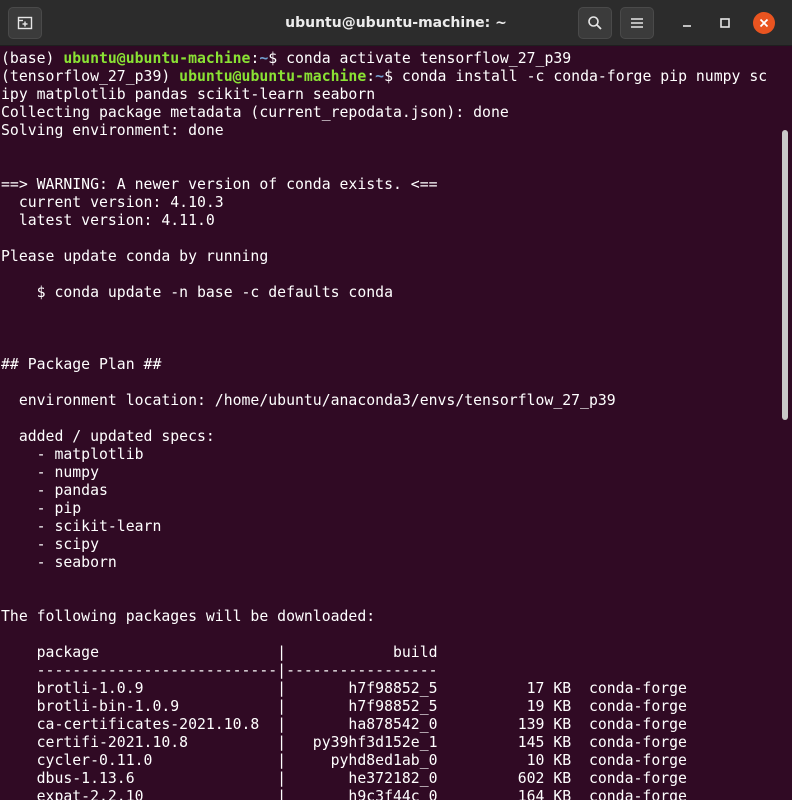  Describe the element at coordinates (50, 472) in the screenshot. I see `output-line: - numpy` at that location.